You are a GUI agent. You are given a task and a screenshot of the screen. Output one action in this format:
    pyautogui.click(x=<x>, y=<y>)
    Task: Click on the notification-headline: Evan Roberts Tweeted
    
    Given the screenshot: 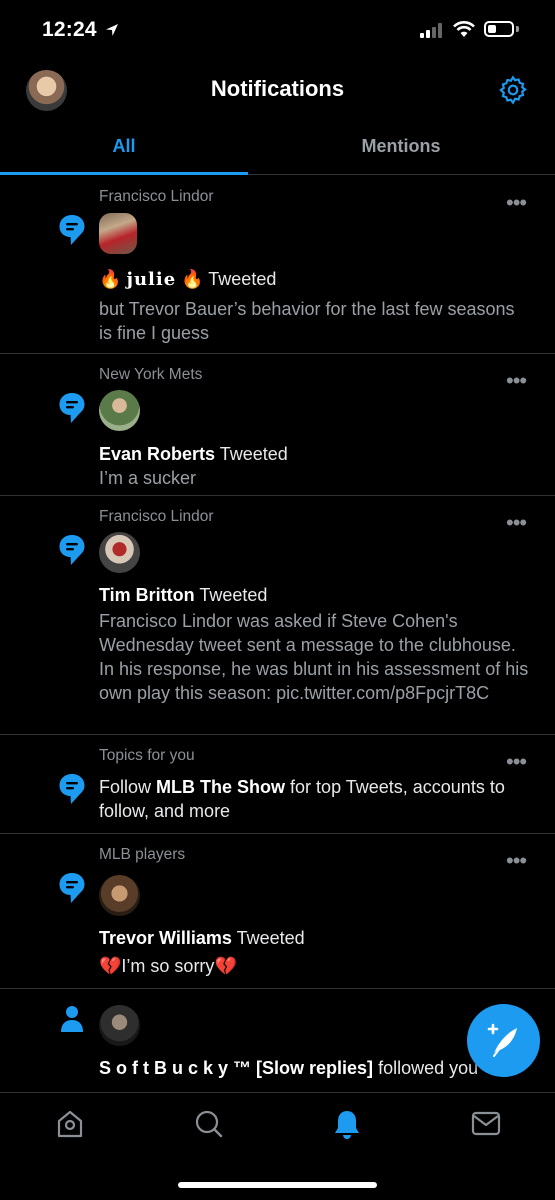 What is the action you would take?
    pyautogui.click(x=193, y=454)
    